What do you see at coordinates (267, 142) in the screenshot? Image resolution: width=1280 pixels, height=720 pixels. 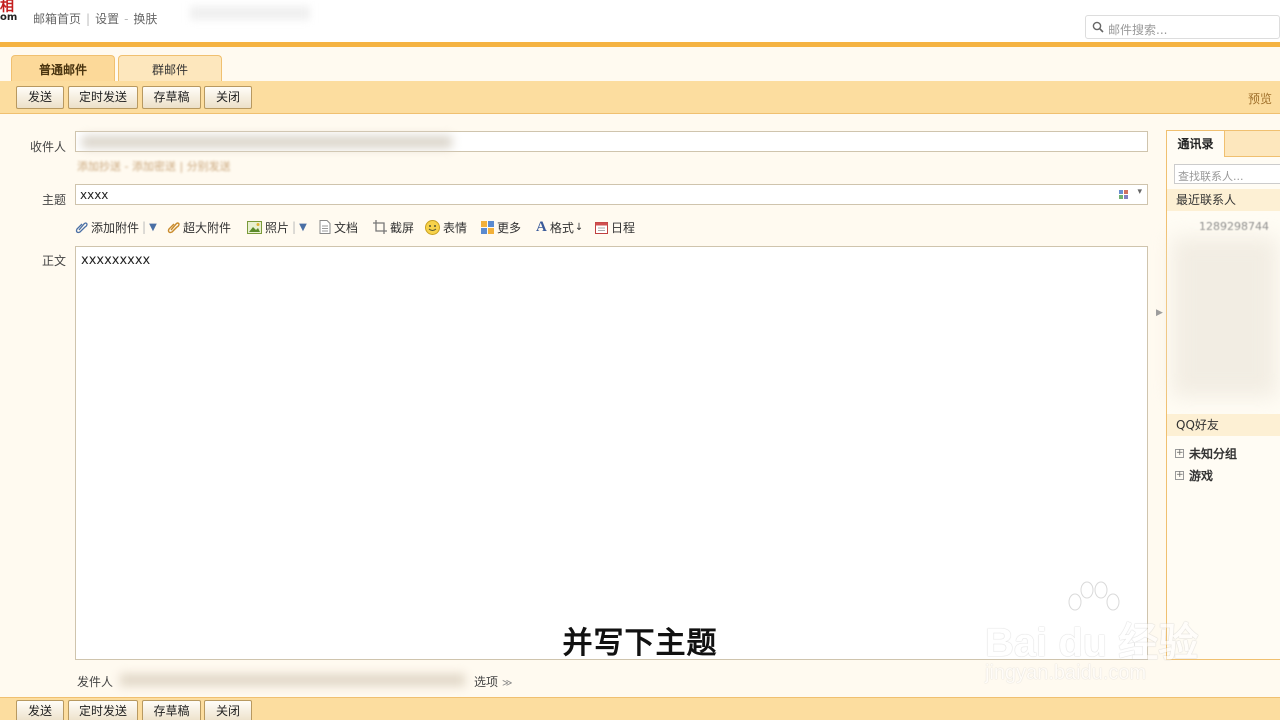 I see `blurred-recipient` at bounding box center [267, 142].